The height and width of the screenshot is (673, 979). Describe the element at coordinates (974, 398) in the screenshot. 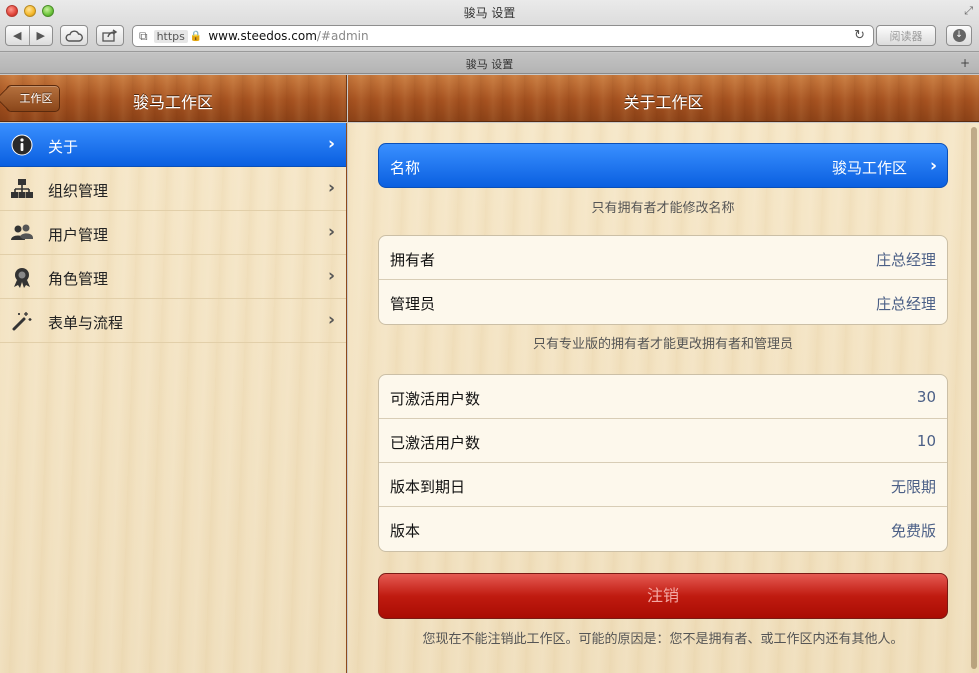

I see `content-scrollbar` at that location.